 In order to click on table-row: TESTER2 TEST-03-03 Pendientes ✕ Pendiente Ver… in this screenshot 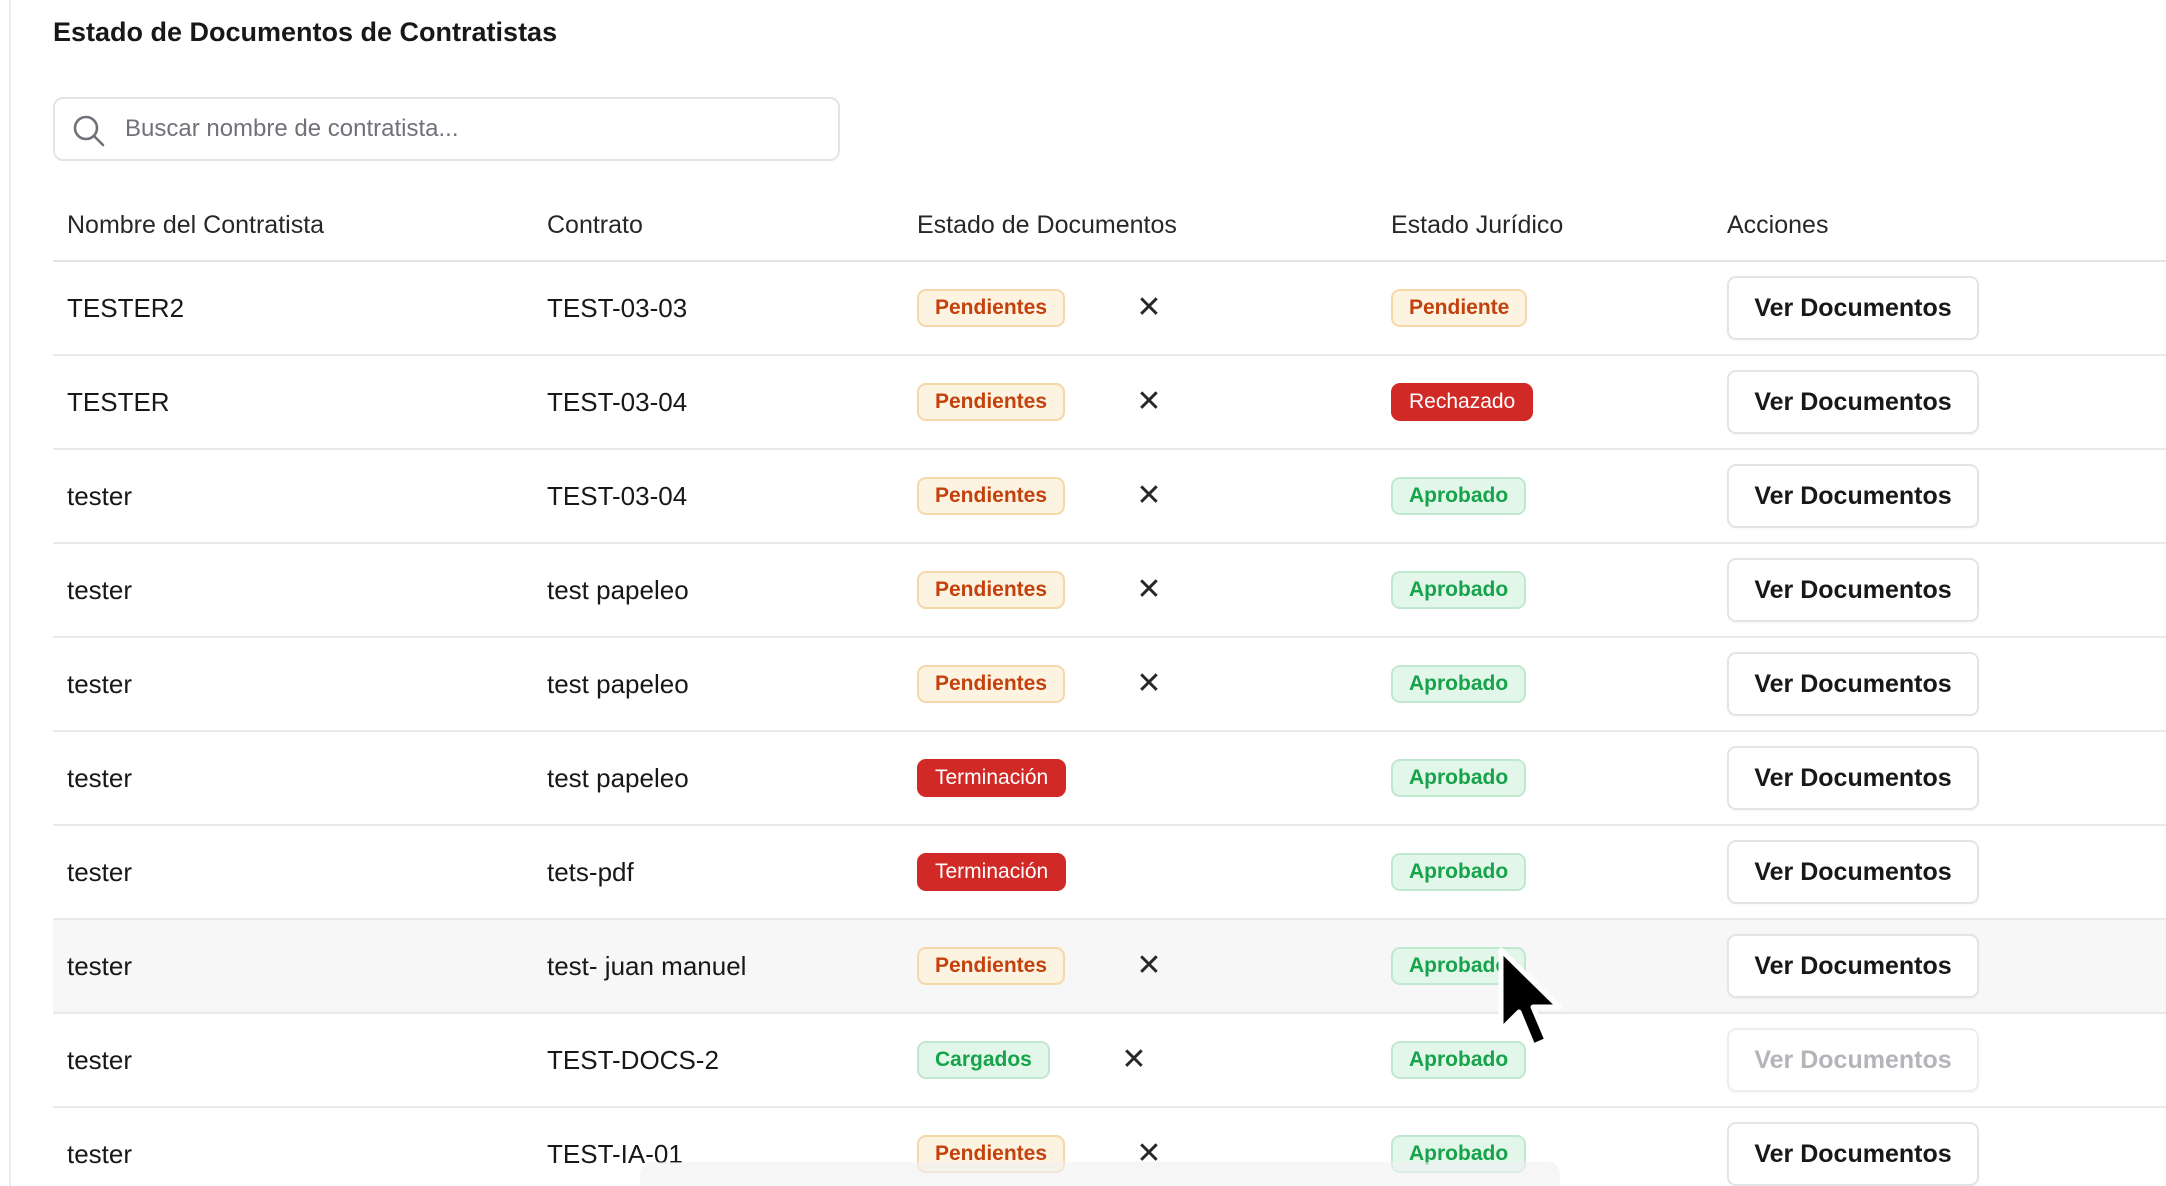, I will do `click(1109, 309)`.